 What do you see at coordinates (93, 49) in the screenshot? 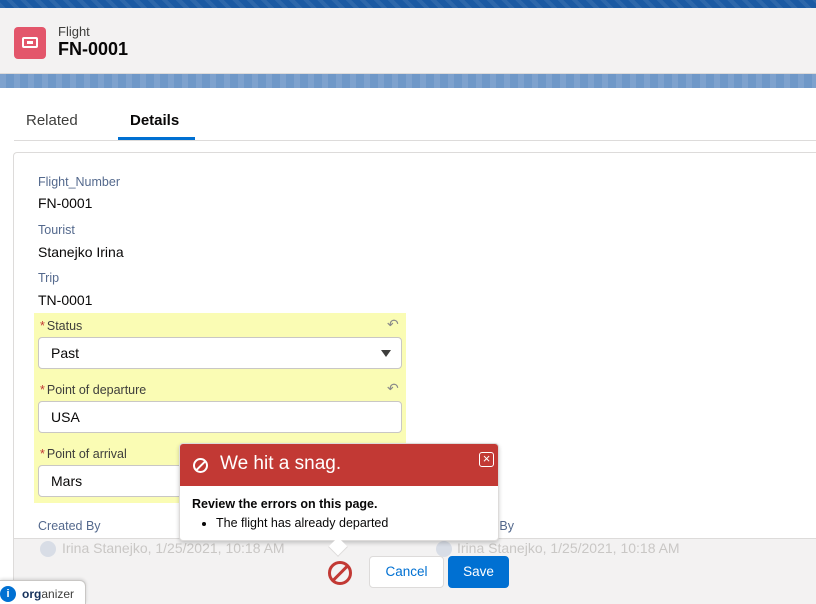
I see `record-title: FN-0001` at bounding box center [93, 49].